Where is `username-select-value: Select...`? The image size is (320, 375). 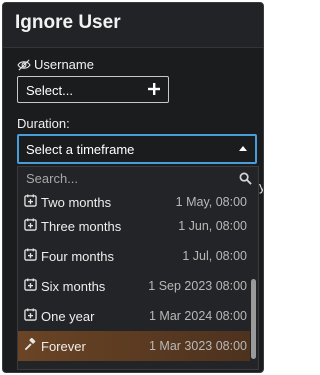 username-select-value: Select... is located at coordinates (49, 90).